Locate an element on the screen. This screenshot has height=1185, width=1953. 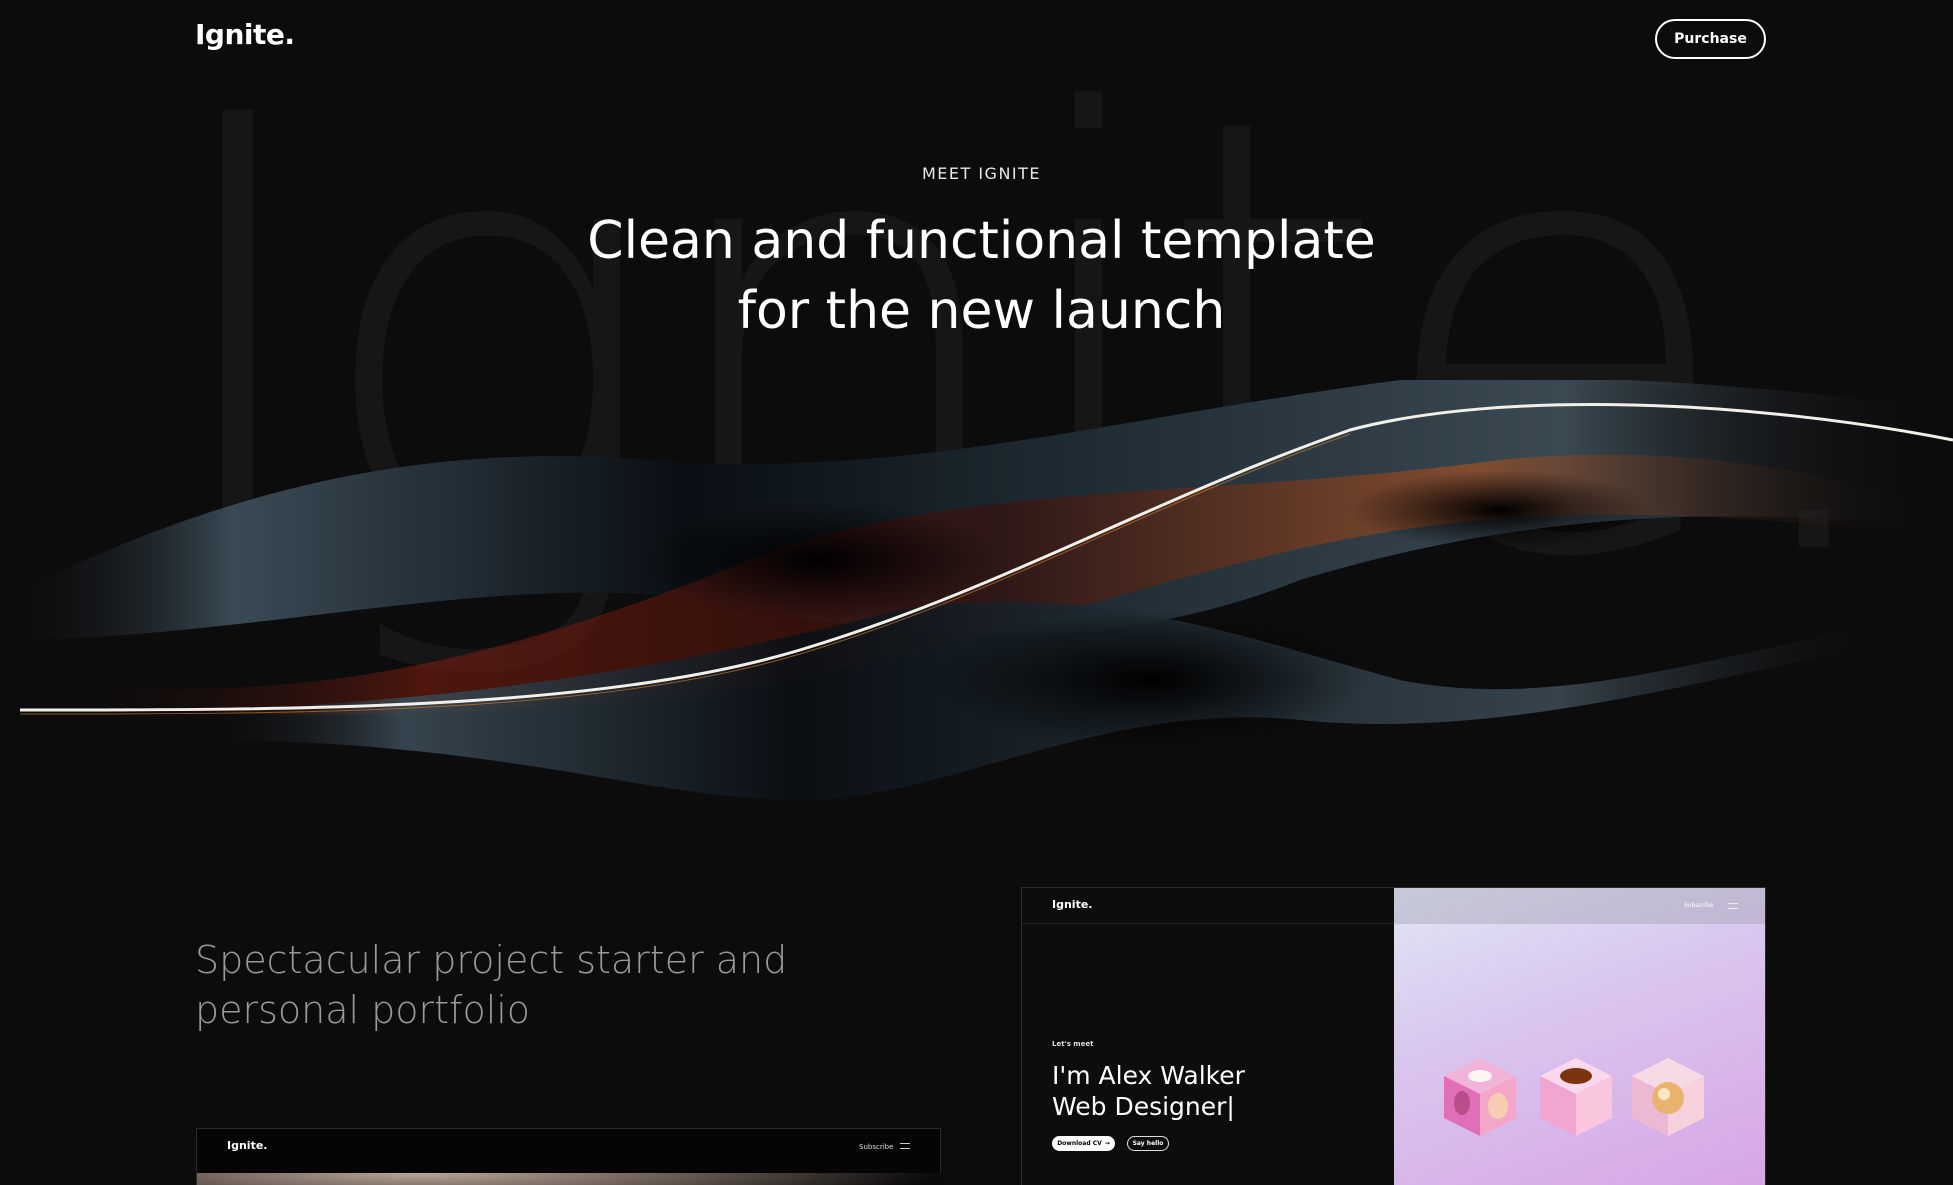
hero-eyebrow: MEET IGNITE is located at coordinates (981, 173).